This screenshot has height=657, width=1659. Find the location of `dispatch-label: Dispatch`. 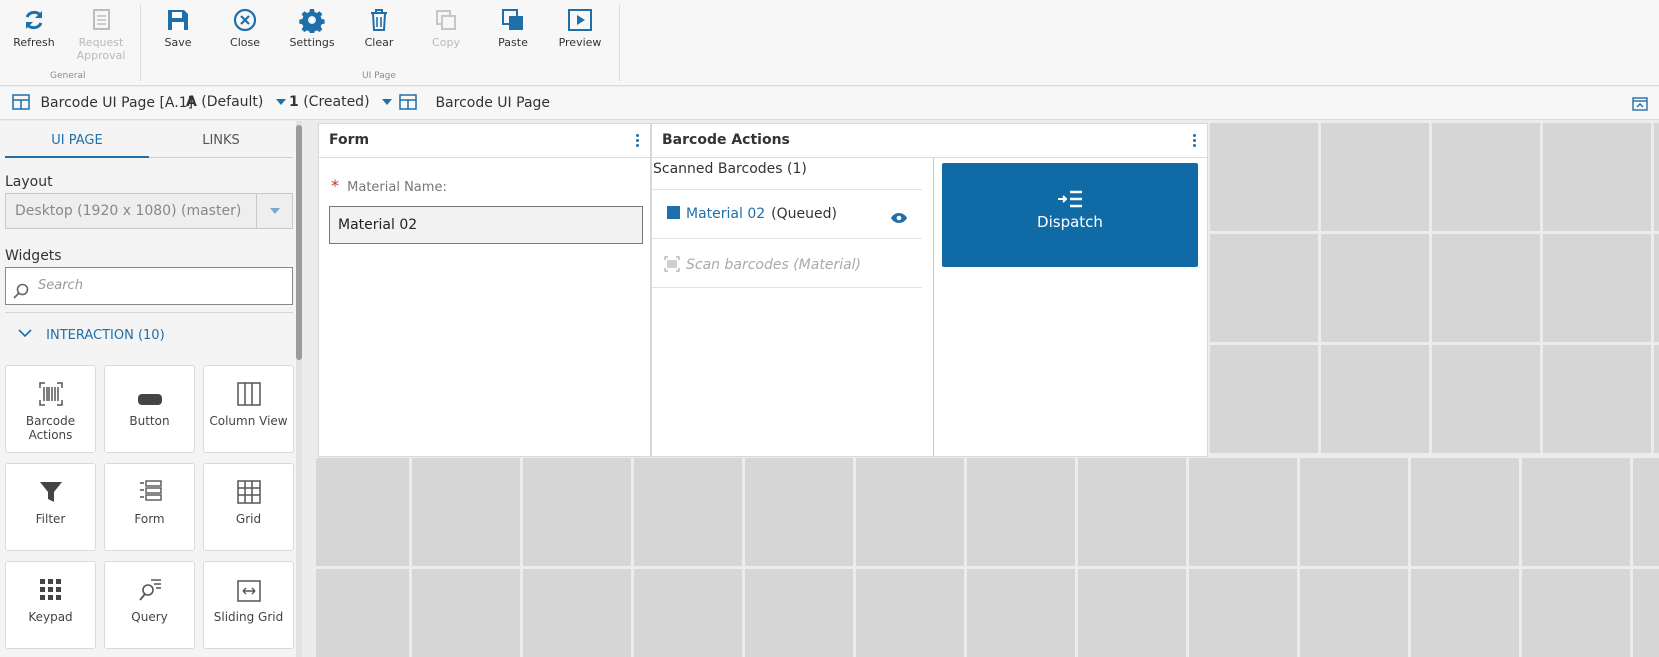

dispatch-label: Dispatch is located at coordinates (1070, 222).